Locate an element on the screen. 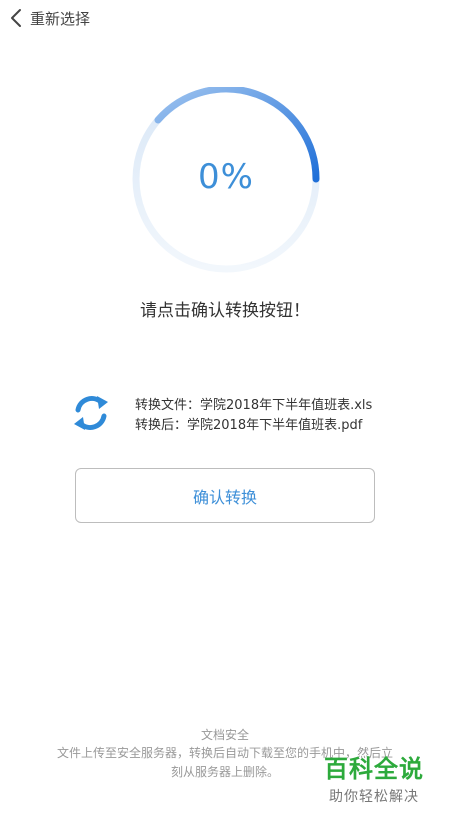 The height and width of the screenshot is (814, 450). top-bar: 重新选择 is located at coordinates (225, 18).